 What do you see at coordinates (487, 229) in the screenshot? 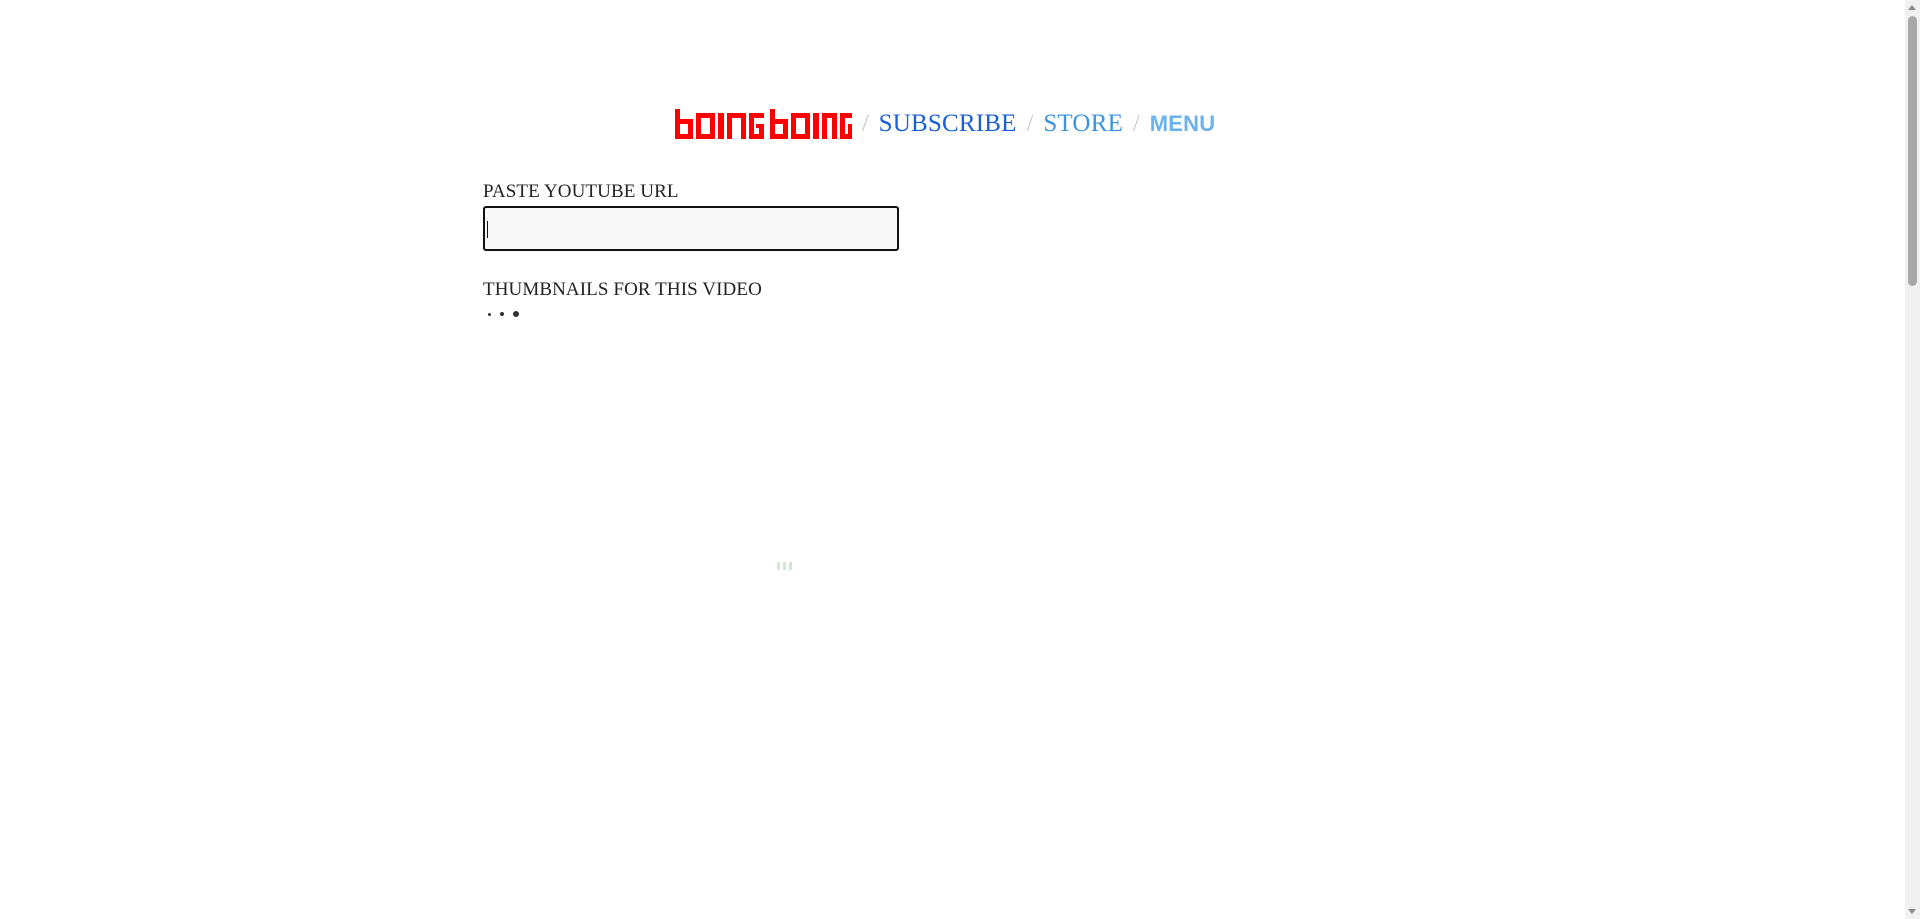
I see `text-caret` at bounding box center [487, 229].